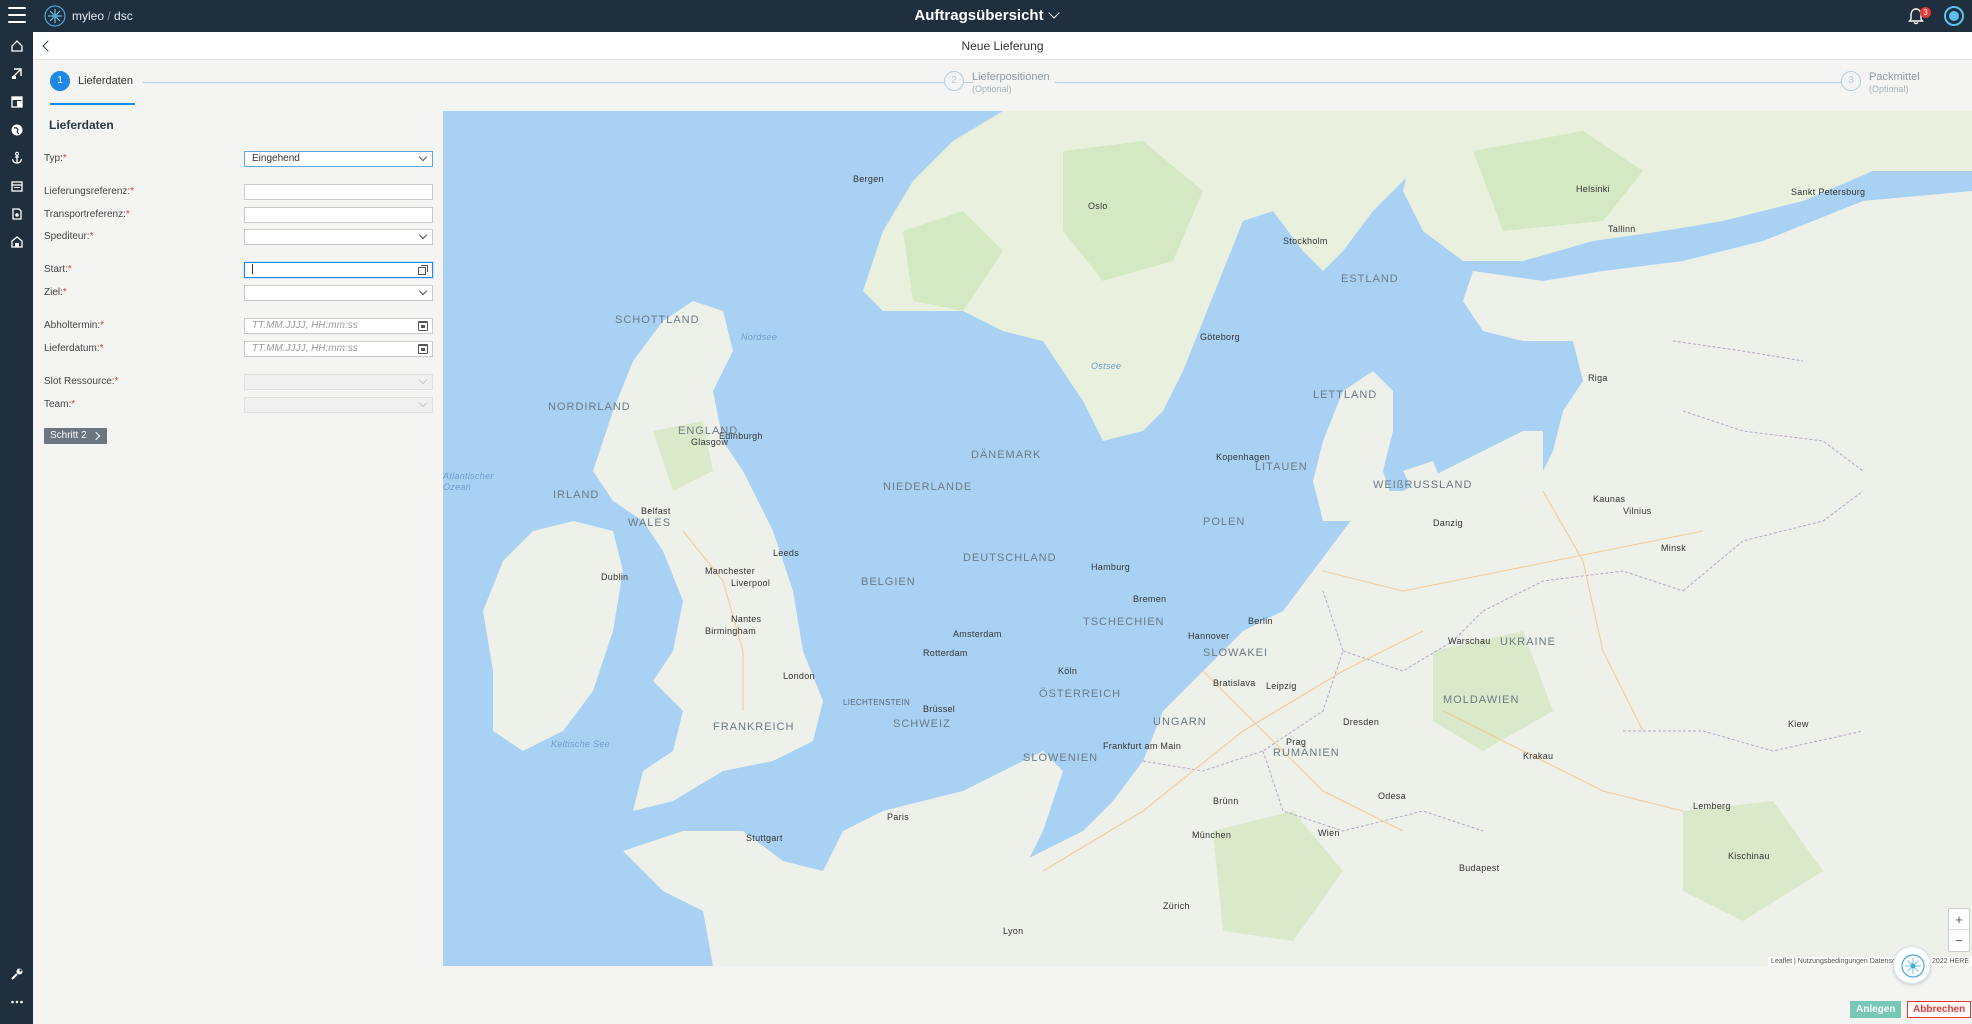 The width and height of the screenshot is (1972, 1024). What do you see at coordinates (75, 436) in the screenshot?
I see `next-step-button: Schritt 2` at bounding box center [75, 436].